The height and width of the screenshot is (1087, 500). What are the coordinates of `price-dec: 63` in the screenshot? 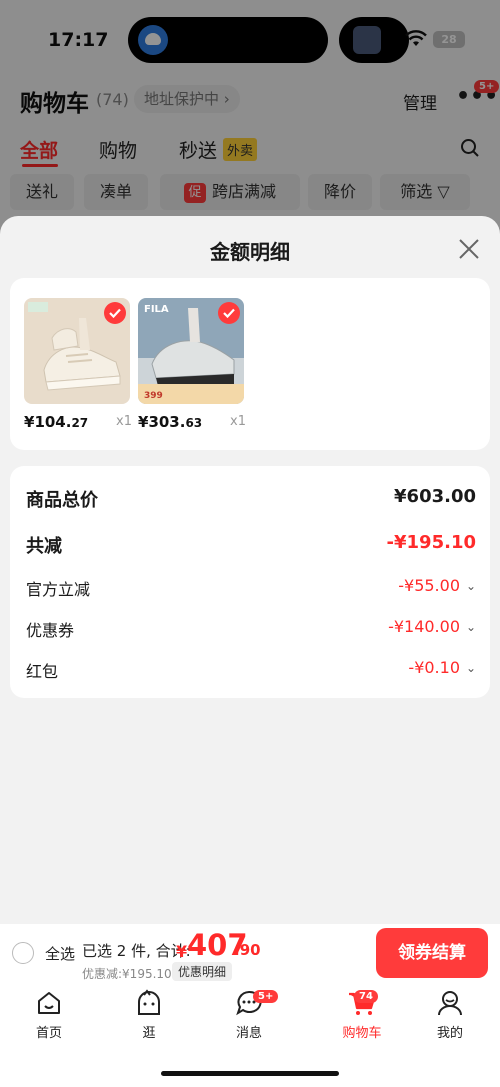 It's located at (194, 423).